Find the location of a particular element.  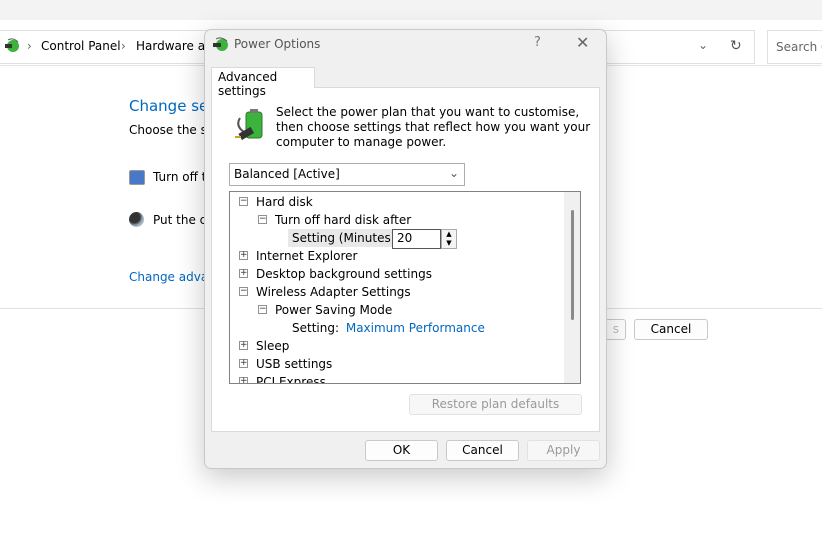

page-title: Change set is located at coordinates (172, 106).